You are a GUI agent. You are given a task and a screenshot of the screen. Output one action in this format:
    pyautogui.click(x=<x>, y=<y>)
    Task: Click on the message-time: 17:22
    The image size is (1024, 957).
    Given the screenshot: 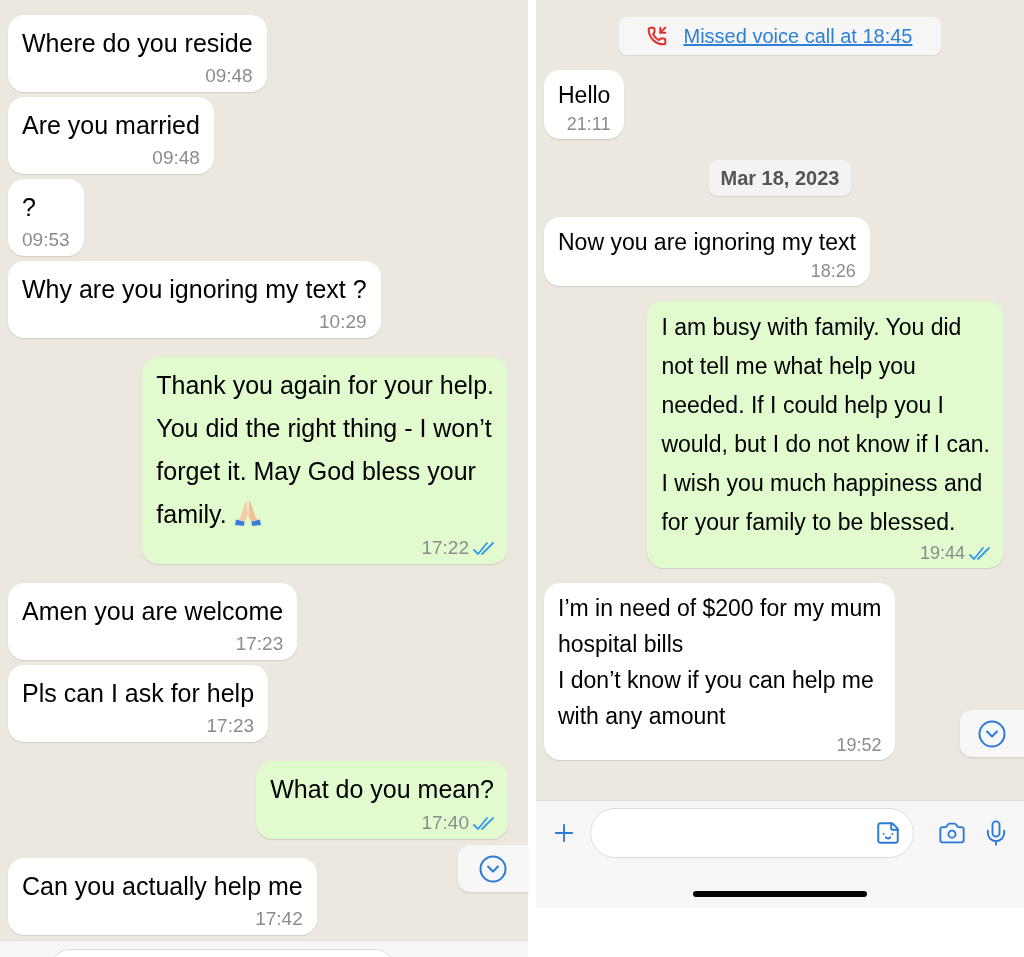 What is the action you would take?
    pyautogui.click(x=445, y=548)
    